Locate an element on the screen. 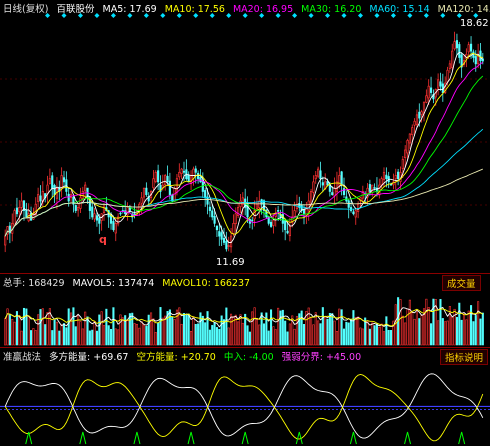 The width and height of the screenshot is (490, 446). bull-energy-label: 多方能量: +69.67 is located at coordinates (89, 357).